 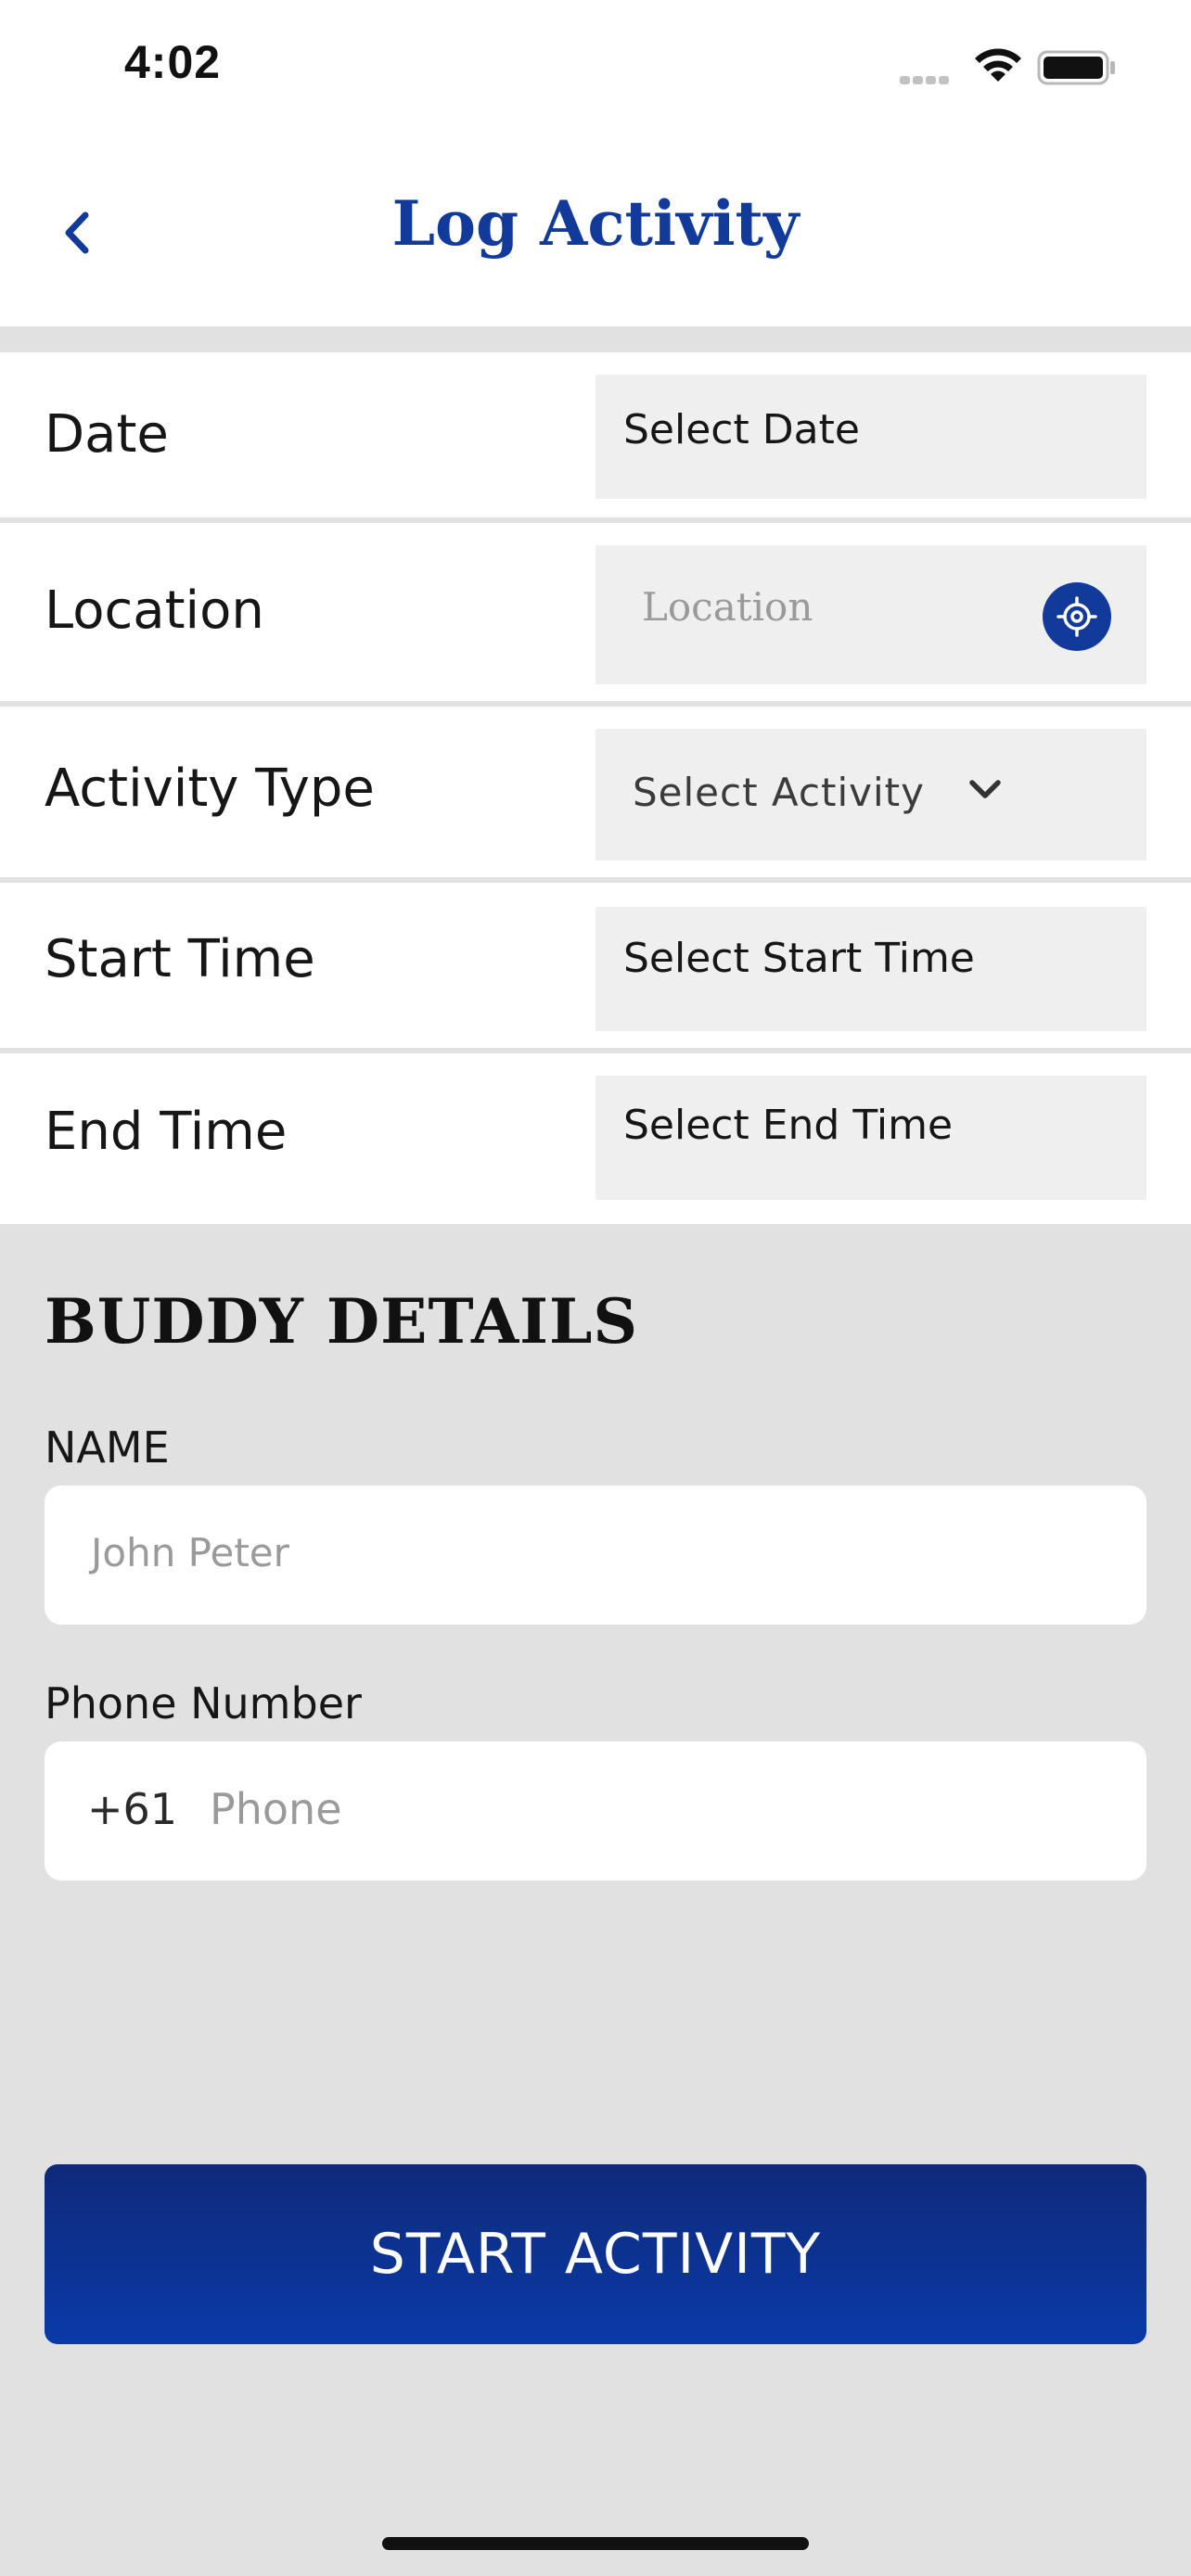 I want to click on form-row-start-time: Start Time Select Start Time, so click(x=595, y=965).